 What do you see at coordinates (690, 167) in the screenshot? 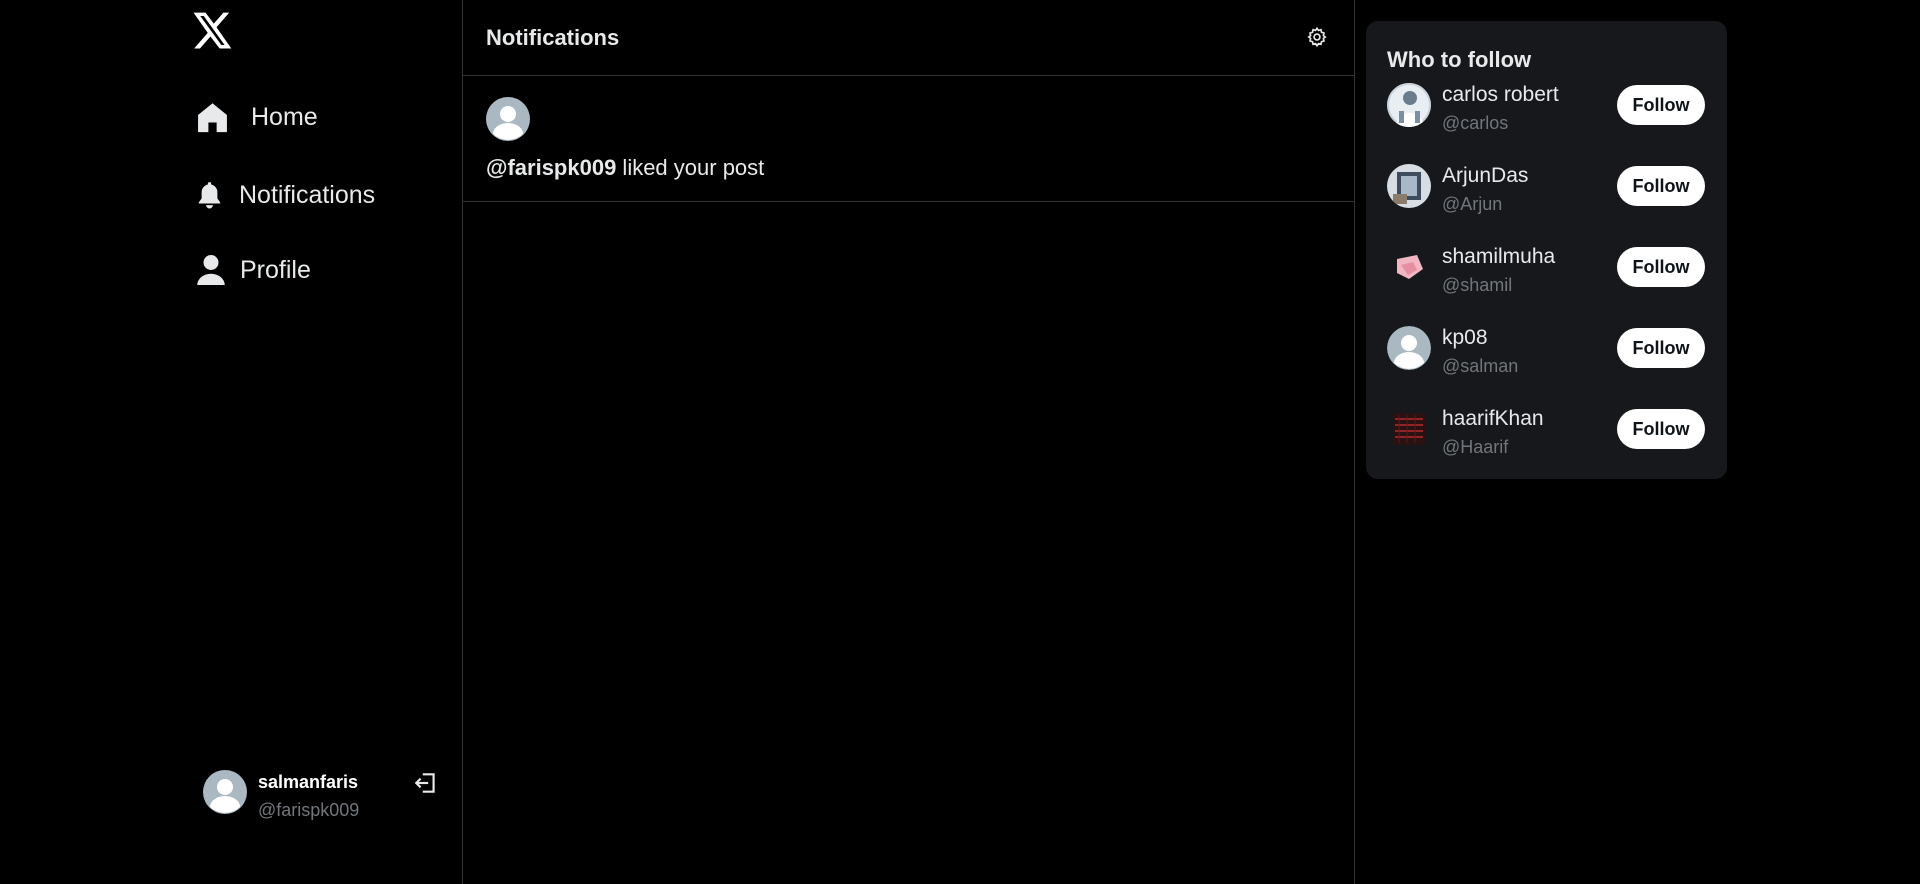
I see `notification-message: liked your post` at bounding box center [690, 167].